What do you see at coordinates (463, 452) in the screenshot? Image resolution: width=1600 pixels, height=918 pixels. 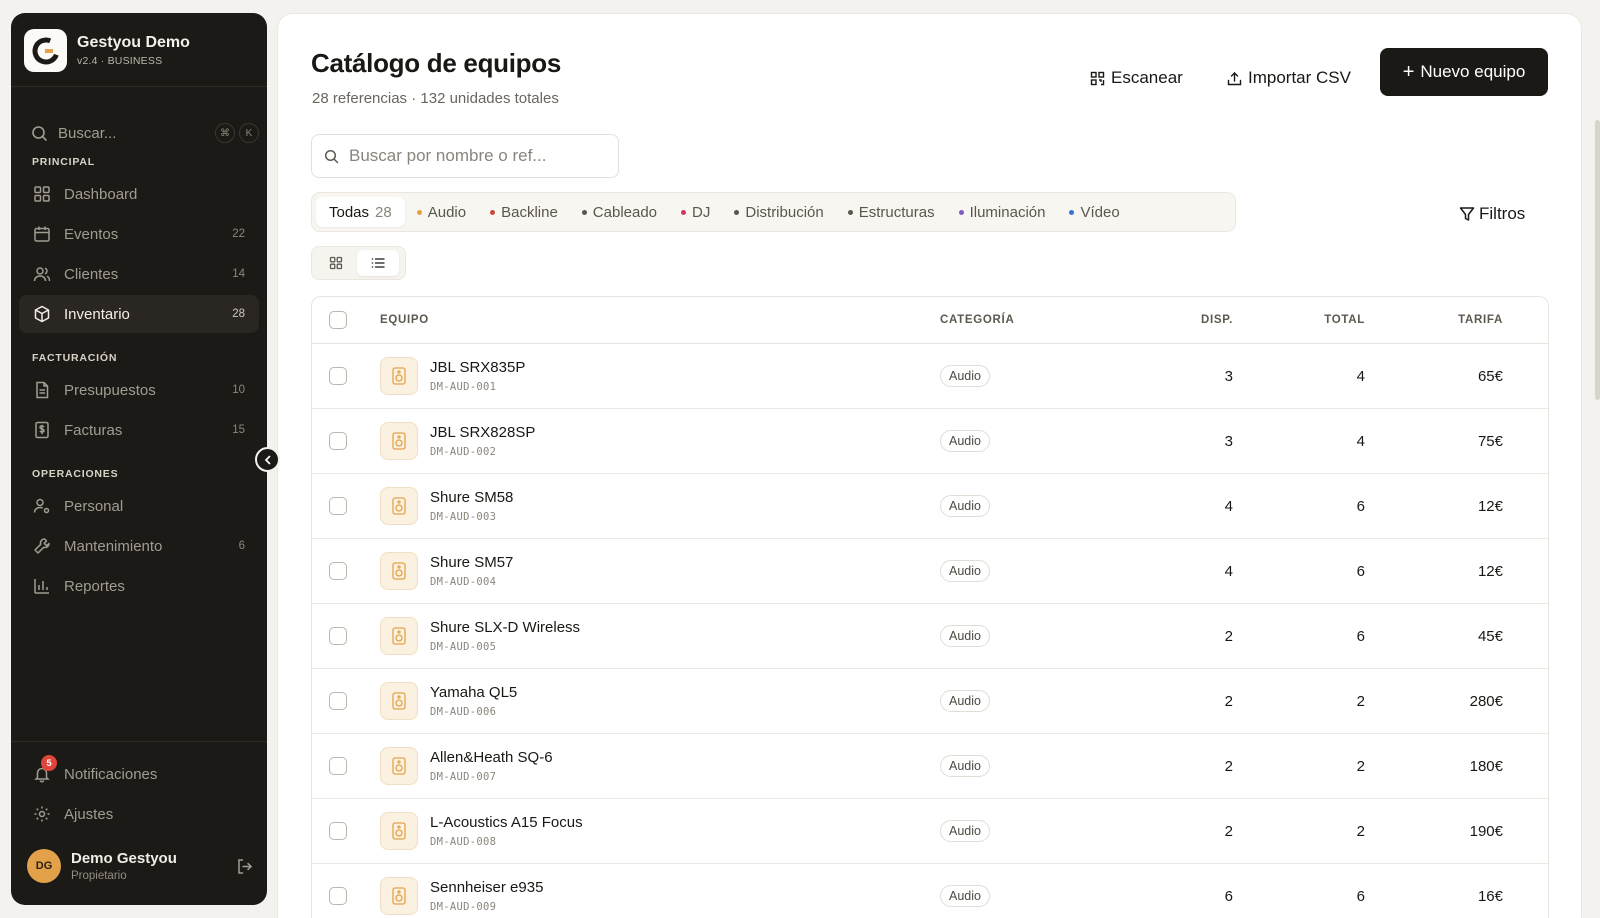 I see `equipment-ref: DM-AUD-002` at bounding box center [463, 452].